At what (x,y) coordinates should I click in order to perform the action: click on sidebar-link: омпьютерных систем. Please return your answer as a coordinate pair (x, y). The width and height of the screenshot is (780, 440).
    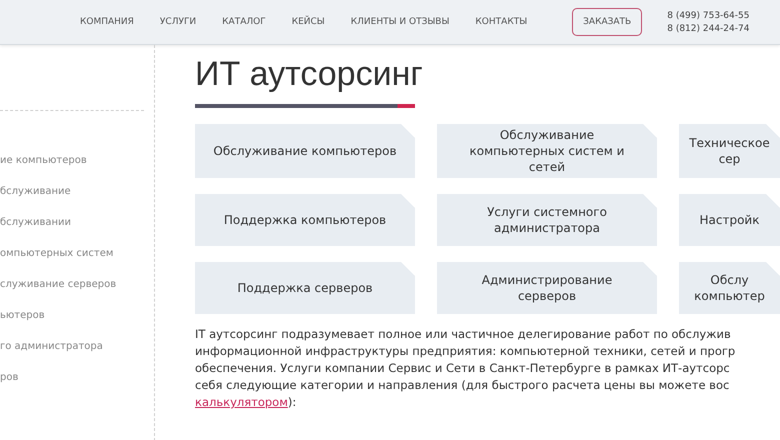
    Looking at the image, I should click on (77, 253).